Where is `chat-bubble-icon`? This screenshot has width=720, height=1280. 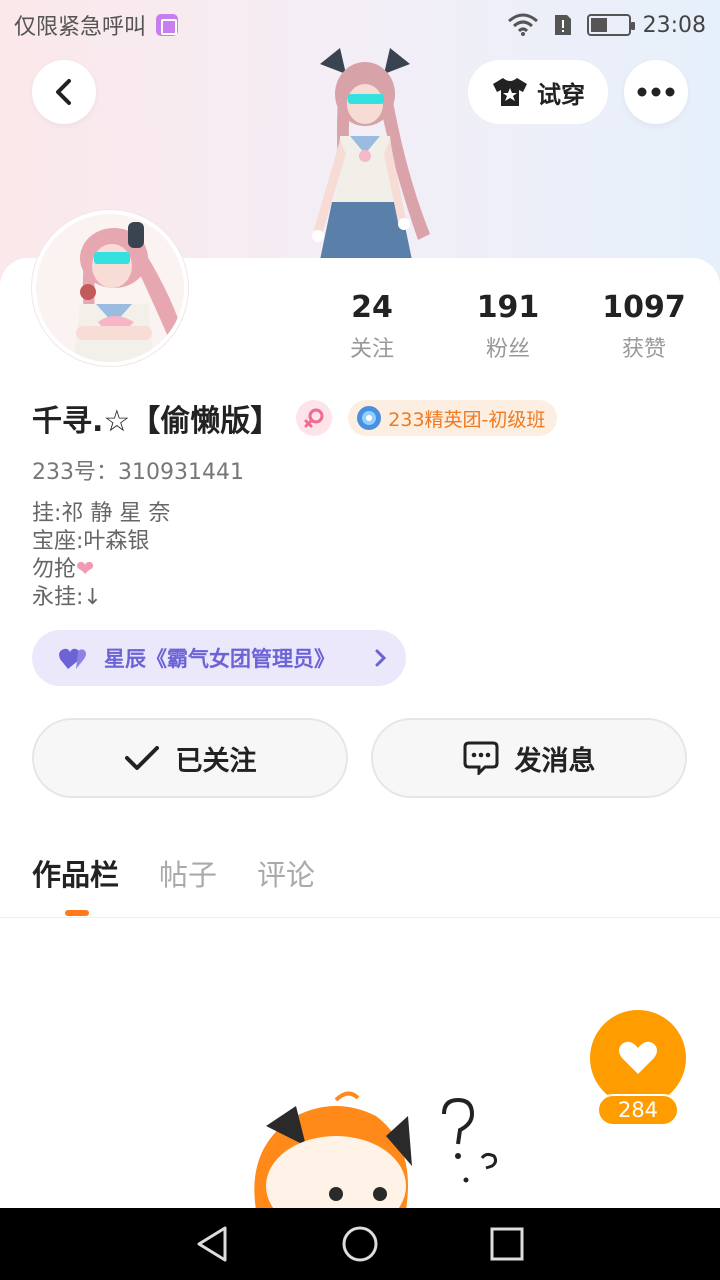
chat-bubble-icon is located at coordinates (480, 758).